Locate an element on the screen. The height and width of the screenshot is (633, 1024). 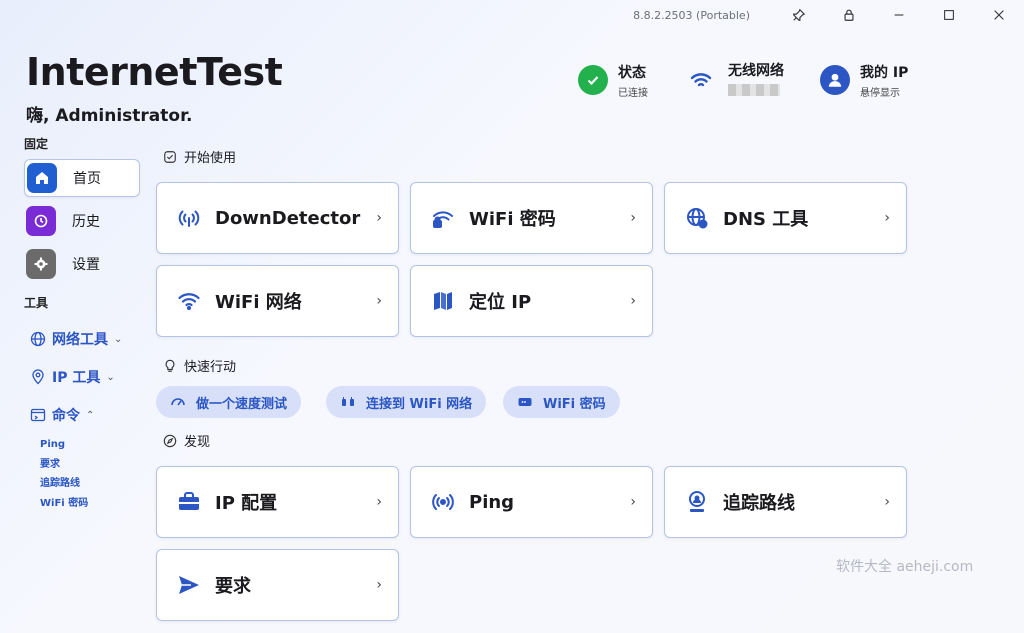
pin-button is located at coordinates (799, 15).